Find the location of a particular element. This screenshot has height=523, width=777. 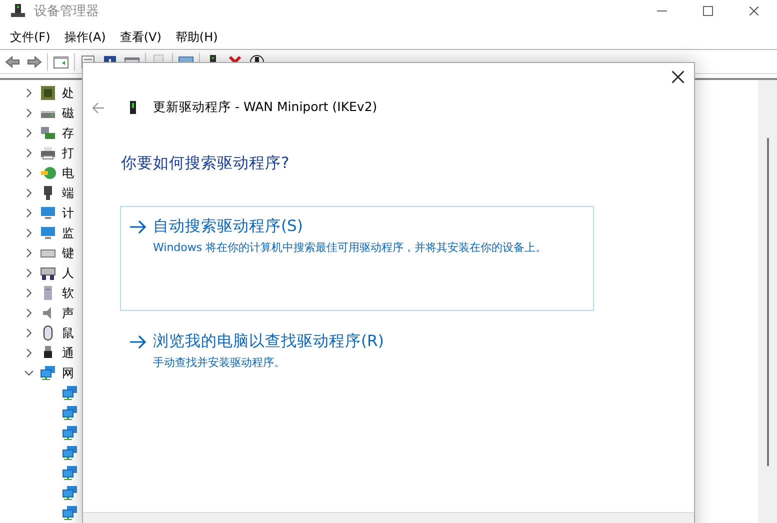

monitor-icon is located at coordinates (48, 233).